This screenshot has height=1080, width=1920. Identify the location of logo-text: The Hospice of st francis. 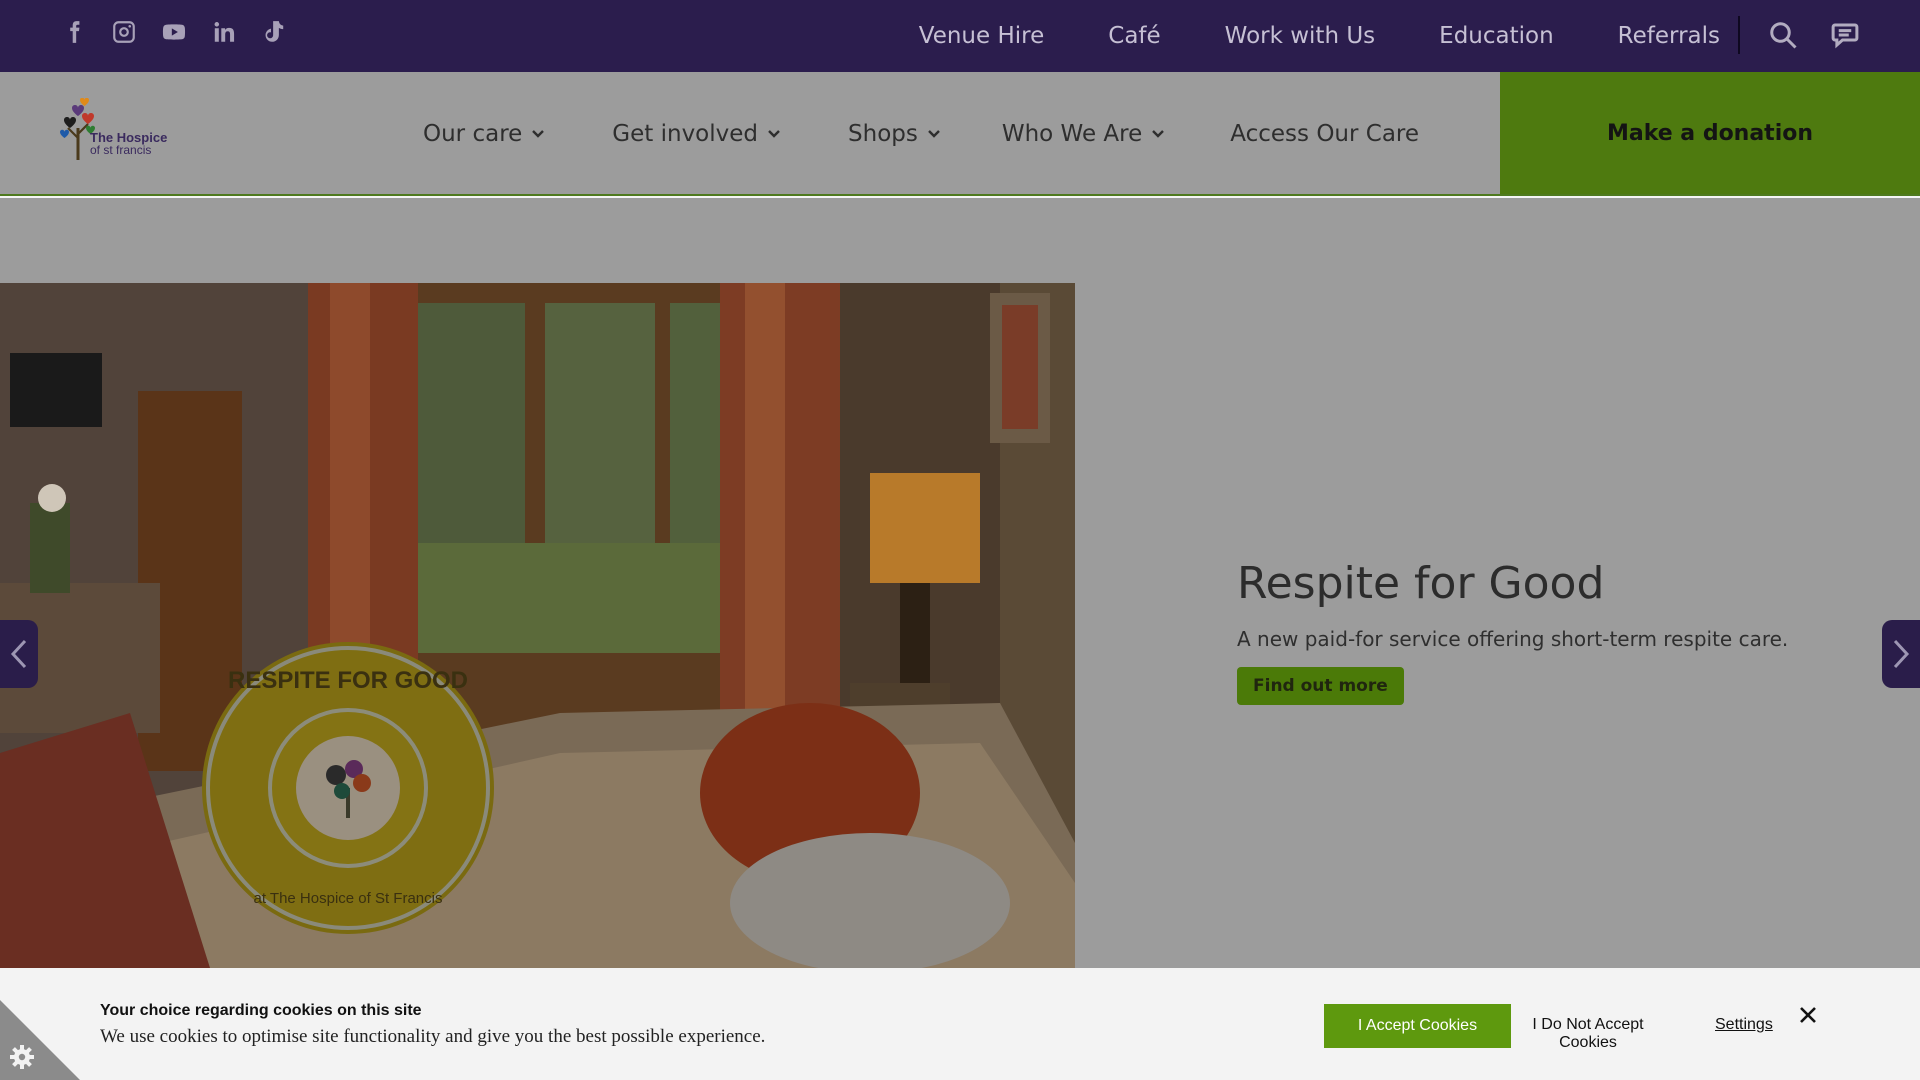
(128, 144).